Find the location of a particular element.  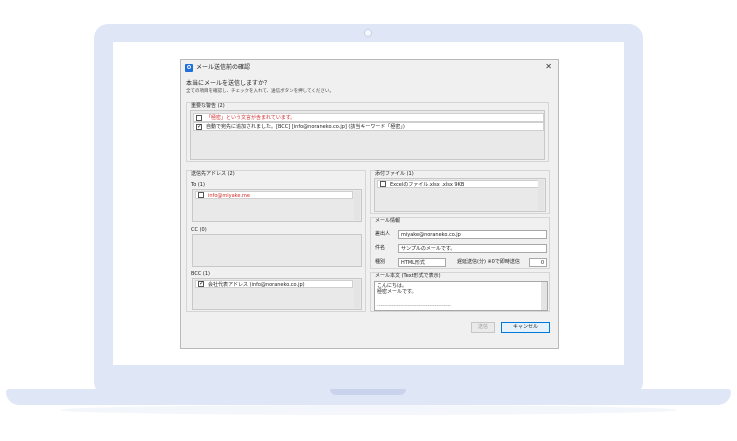

delay-value: 0 is located at coordinates (542, 263).